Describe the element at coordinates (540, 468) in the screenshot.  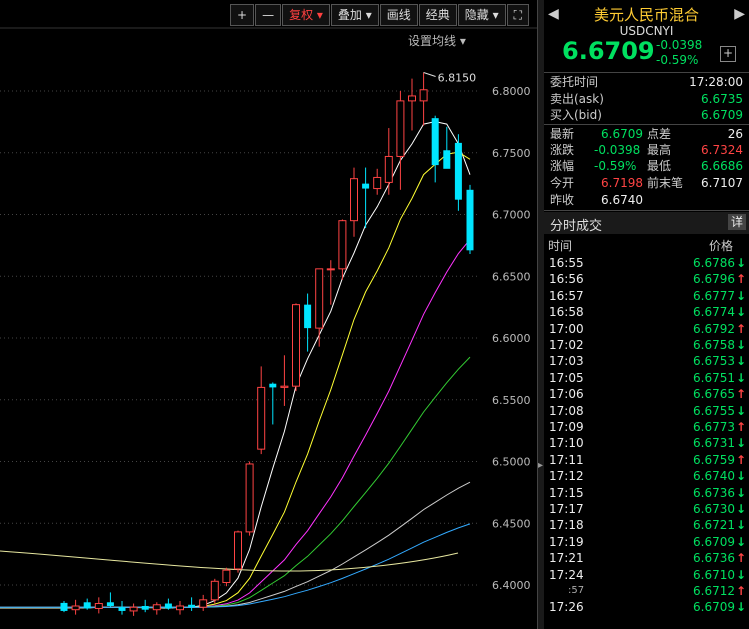
I see `splitter-grip-icon: ▸` at that location.